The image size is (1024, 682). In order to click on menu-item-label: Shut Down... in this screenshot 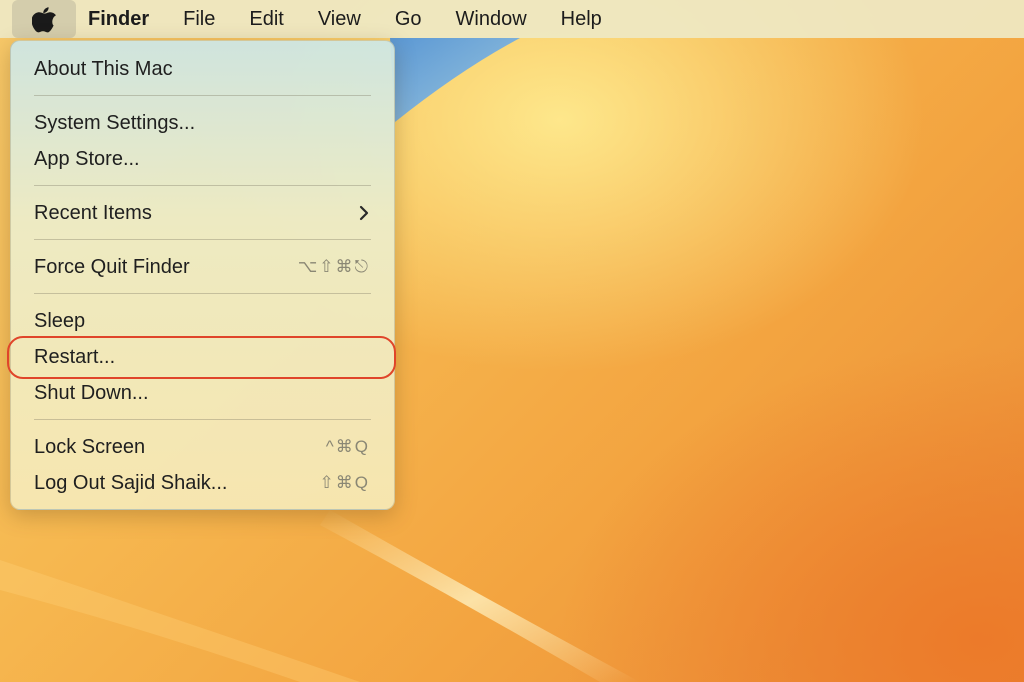, I will do `click(91, 392)`.